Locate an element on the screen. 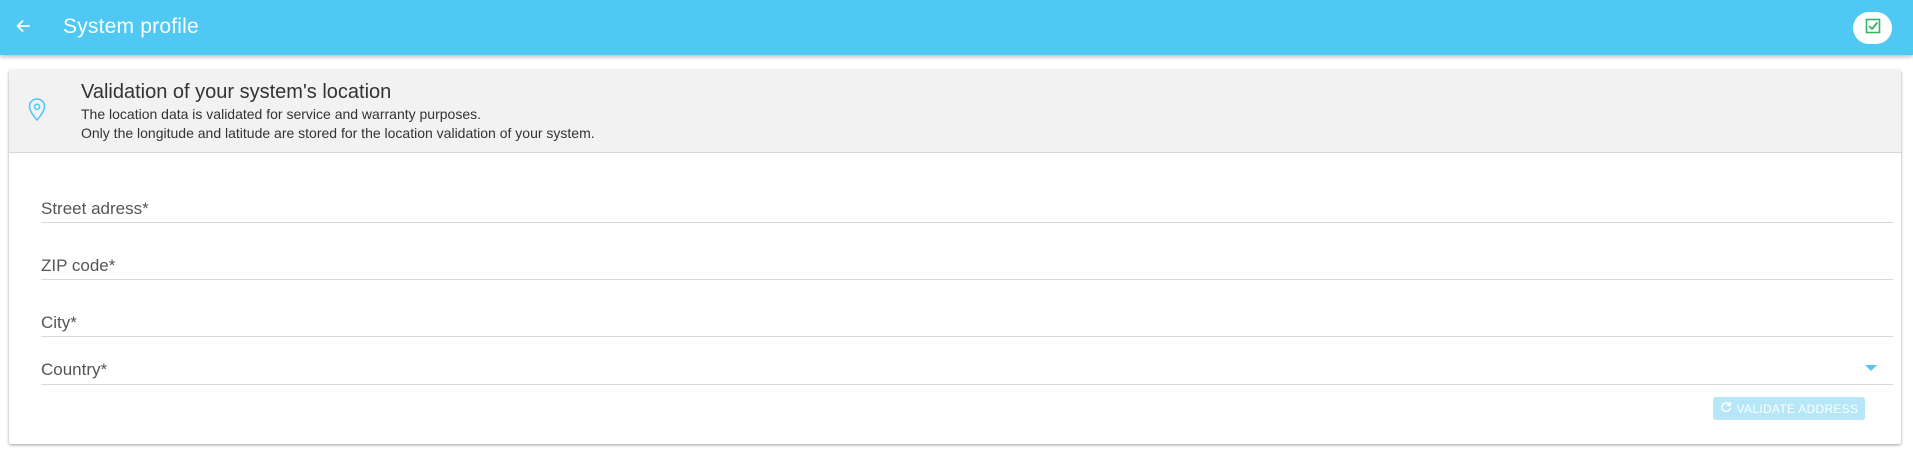 The width and height of the screenshot is (1913, 453). zip-code-label: ZIP code* is located at coordinates (78, 265).